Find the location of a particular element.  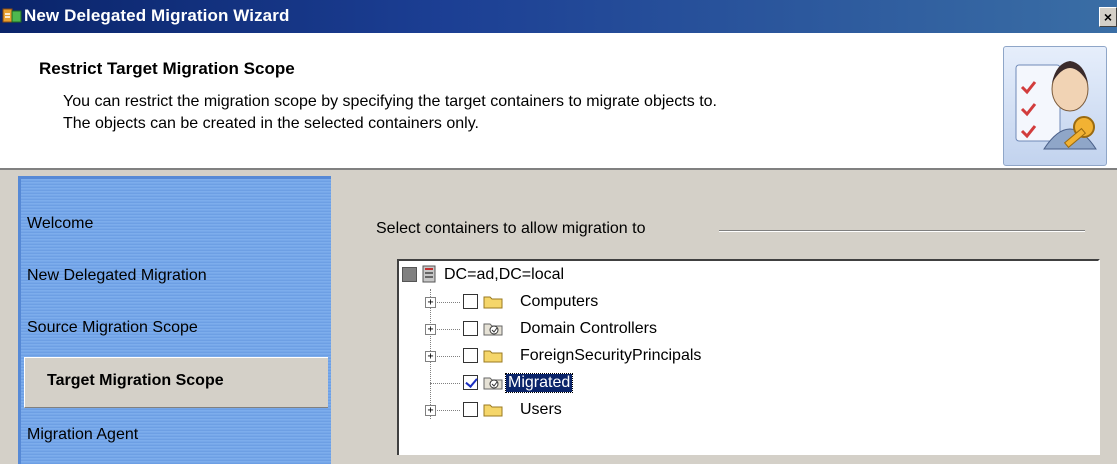

users-checkbox is located at coordinates (470, 409).